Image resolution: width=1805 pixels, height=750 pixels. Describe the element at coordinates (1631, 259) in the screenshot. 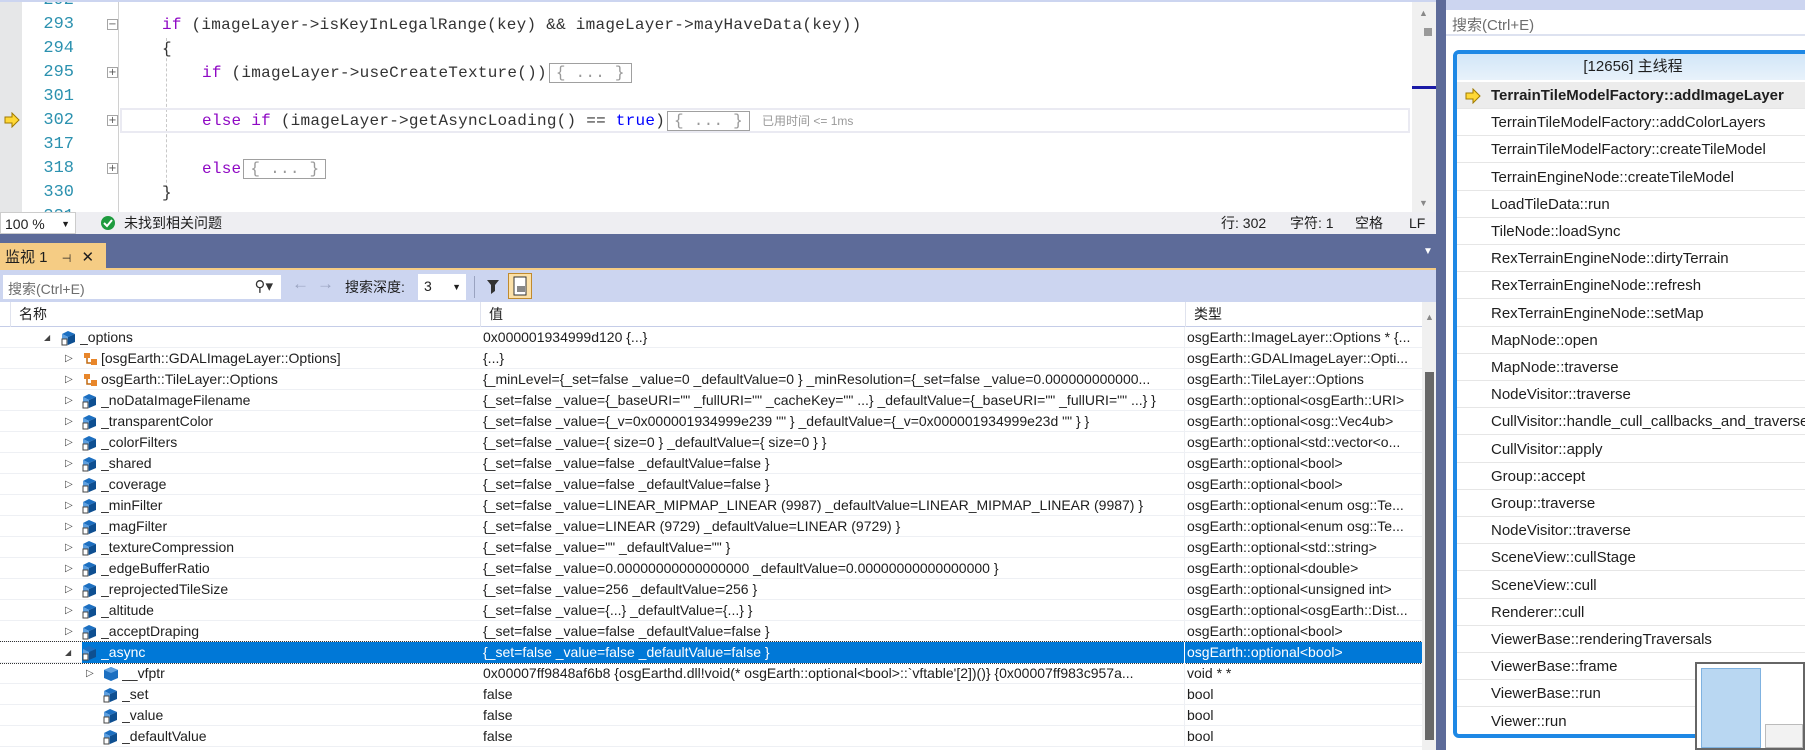

I see `stack-frame: RexTerrainEngineNode::dirtyTerrain` at that location.